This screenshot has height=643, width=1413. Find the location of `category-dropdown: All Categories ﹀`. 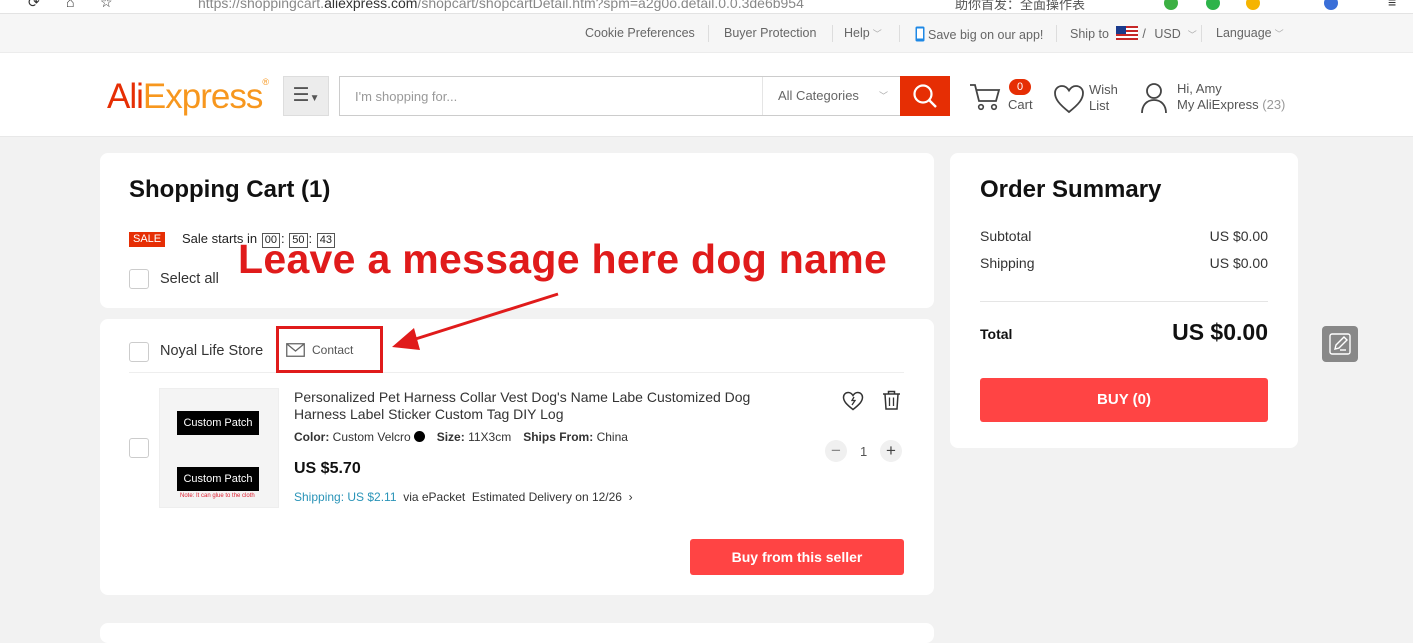

category-dropdown: All Categories ﹀ is located at coordinates (832, 96).